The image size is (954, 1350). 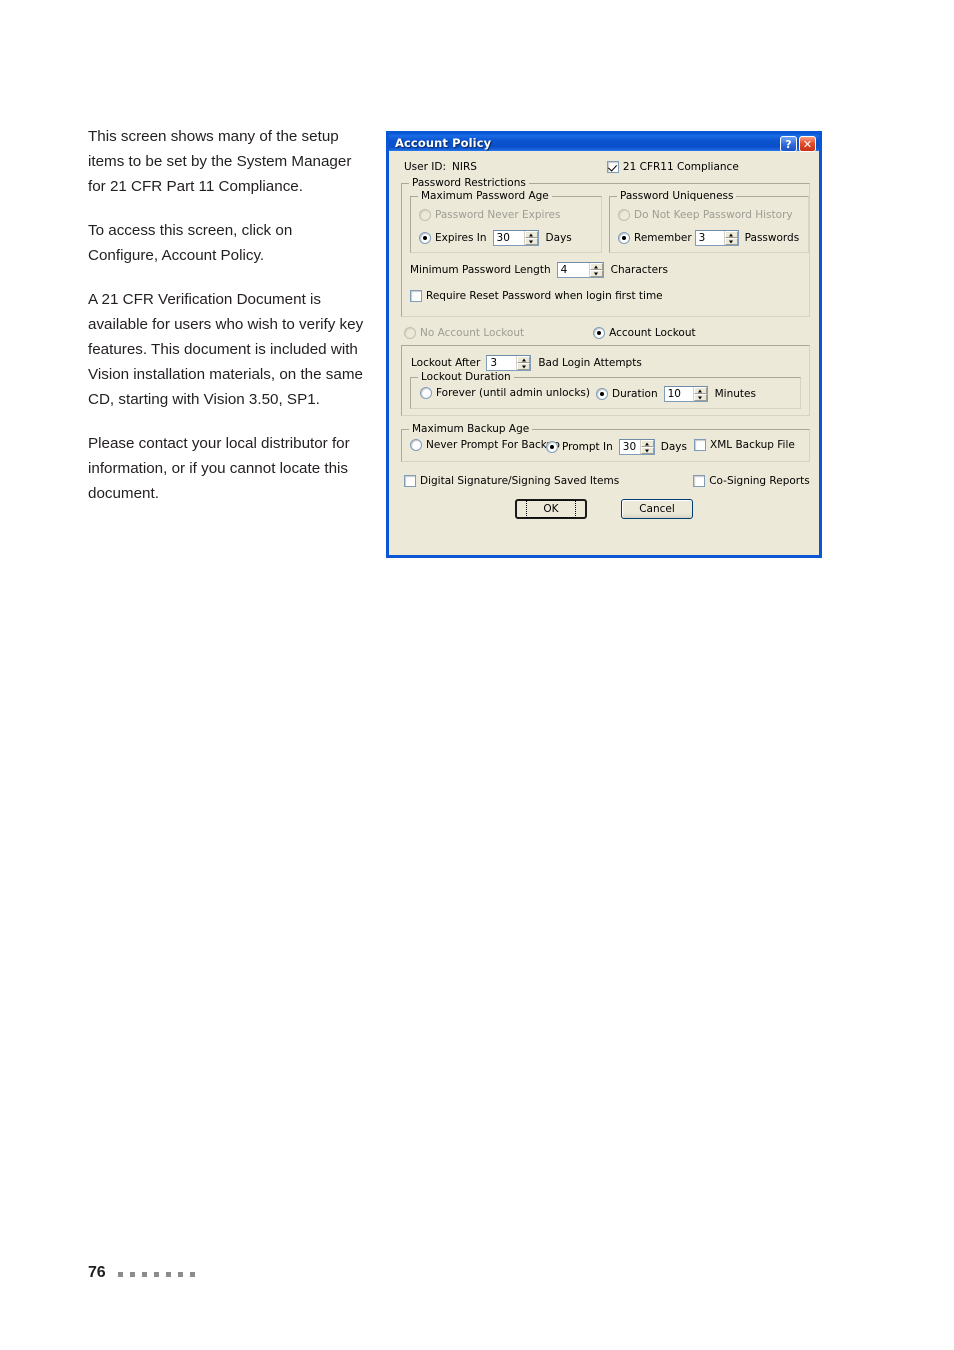 I want to click on expires-in-unit: Days, so click(x=558, y=238).